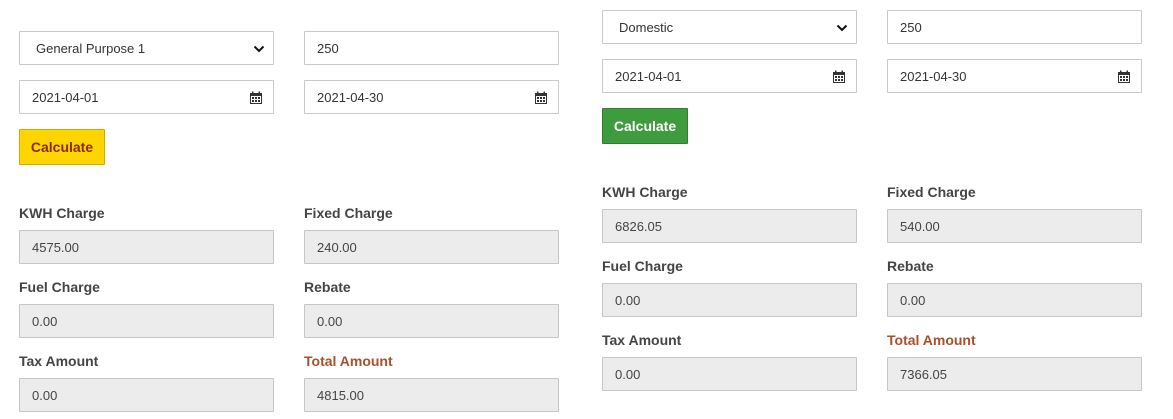  I want to click on category-select: General Purpose 1, so click(146, 48).